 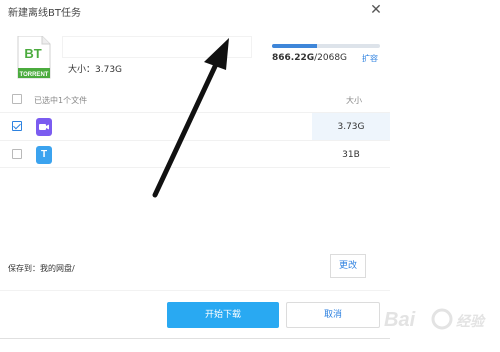 What do you see at coordinates (32, 53) in the screenshot?
I see `bt-badge-text: BT` at bounding box center [32, 53].